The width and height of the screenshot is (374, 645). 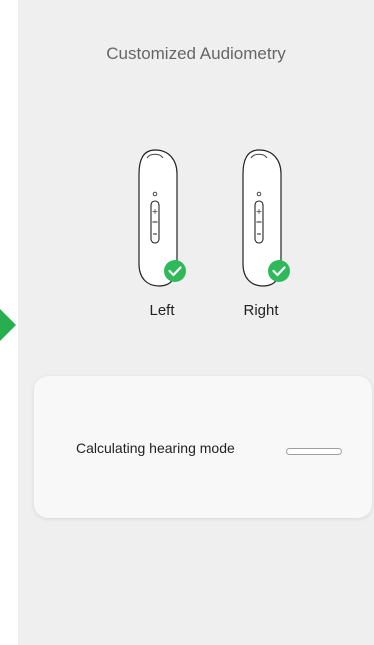 What do you see at coordinates (261, 310) in the screenshot?
I see `right-device-label: Right` at bounding box center [261, 310].